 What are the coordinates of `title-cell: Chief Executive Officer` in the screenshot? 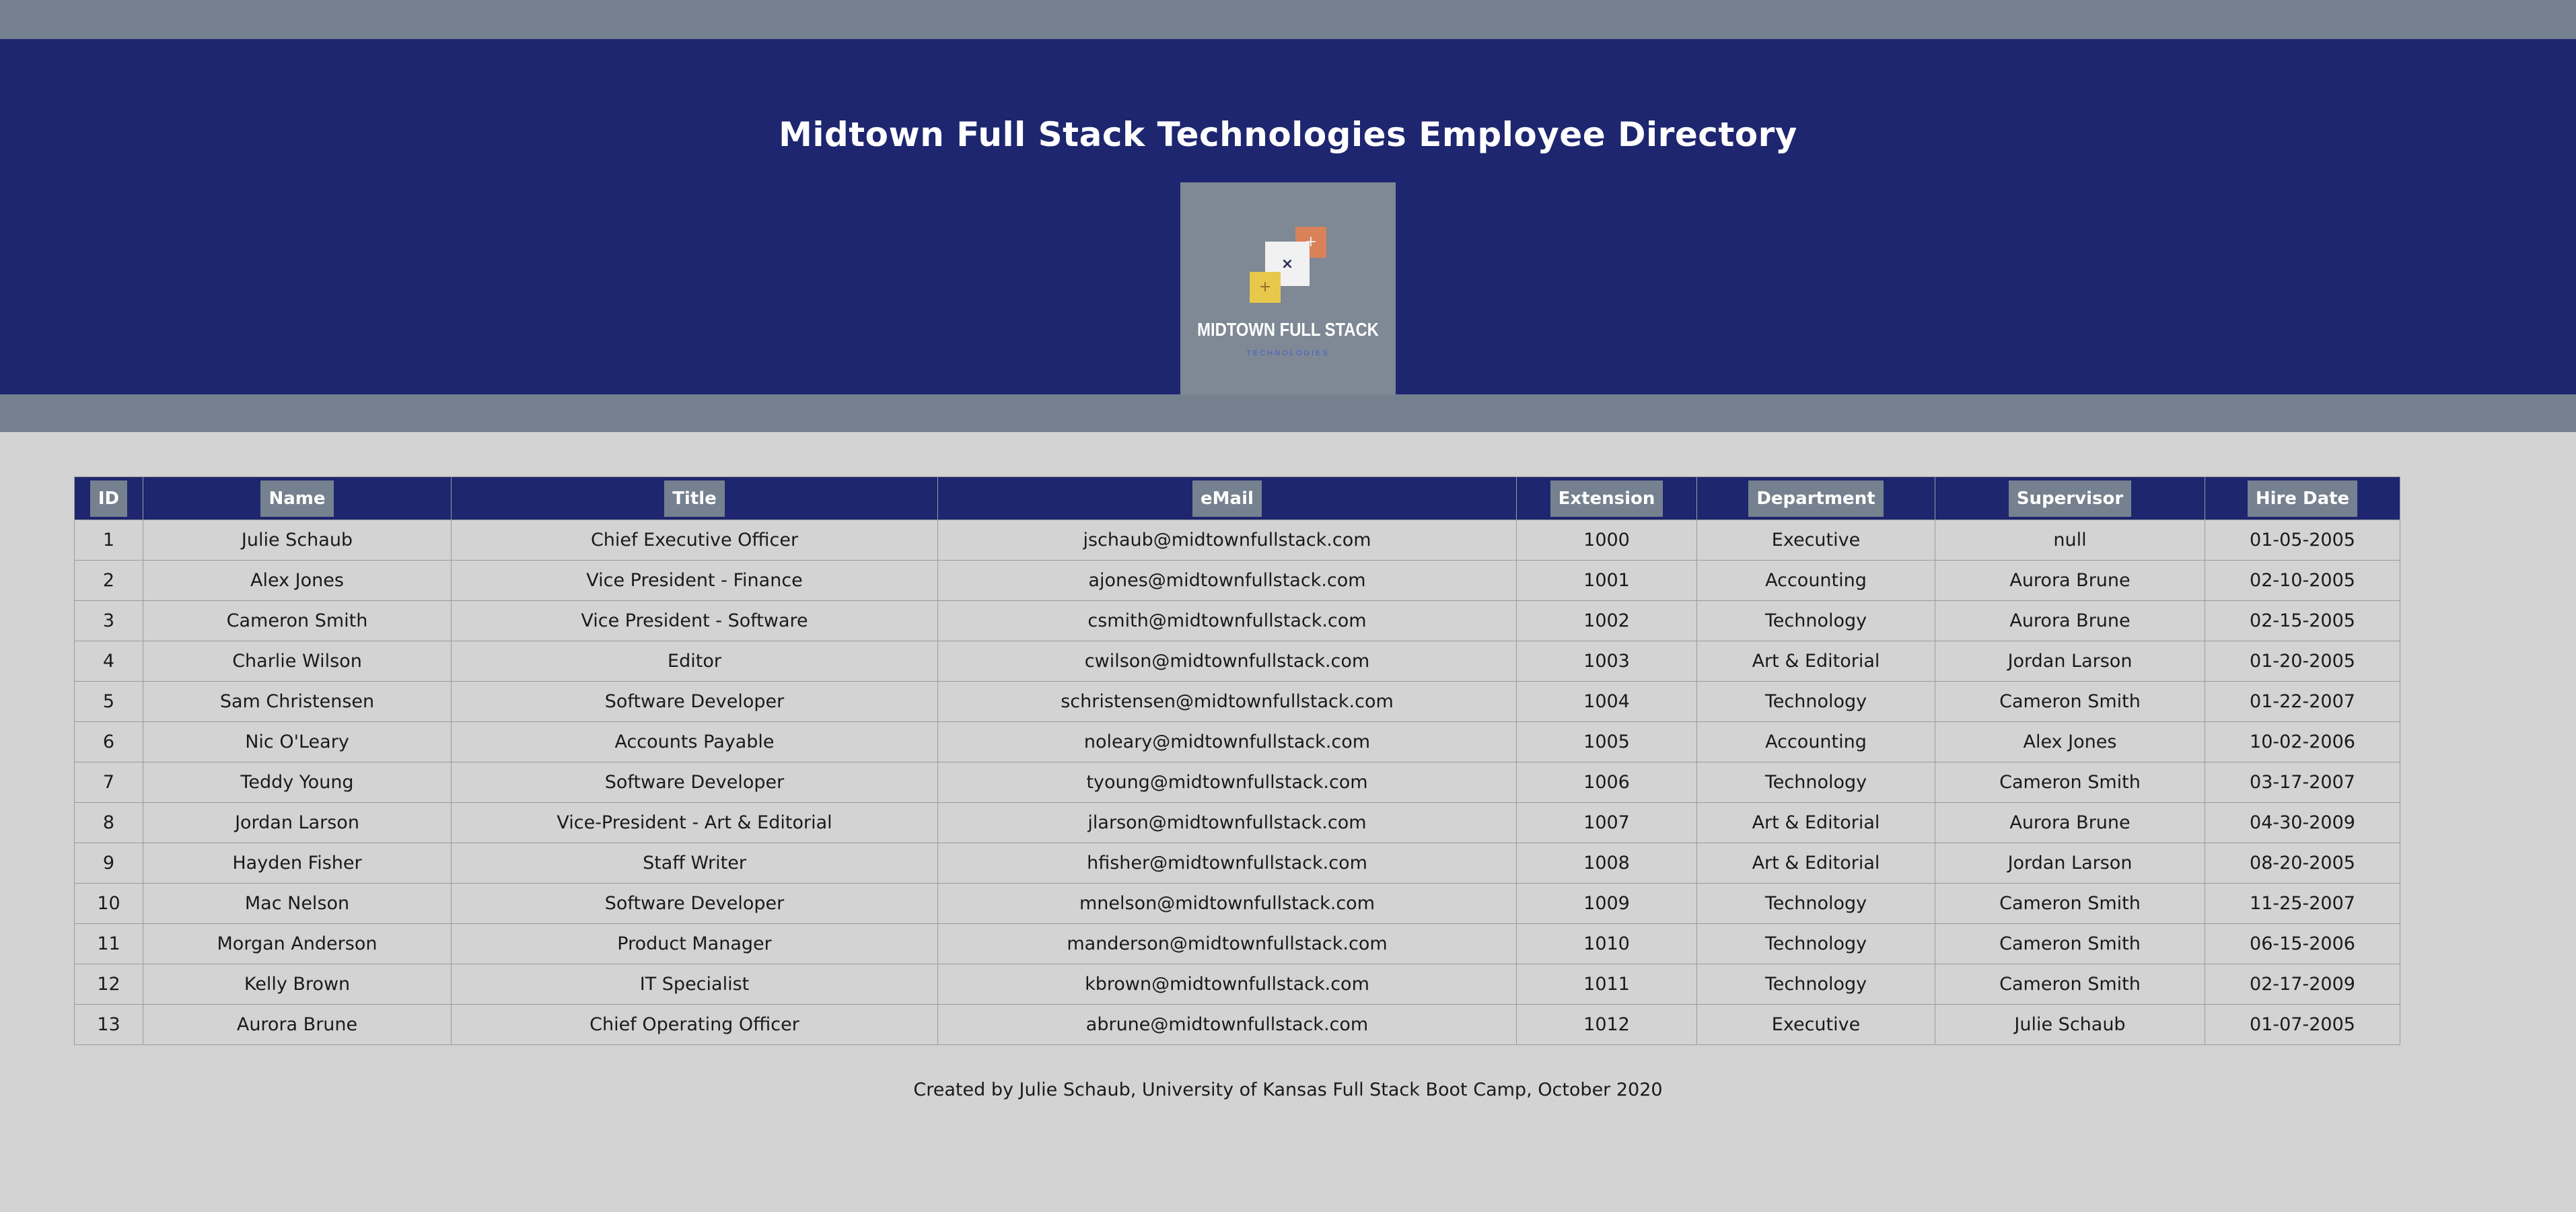 It's located at (694, 540).